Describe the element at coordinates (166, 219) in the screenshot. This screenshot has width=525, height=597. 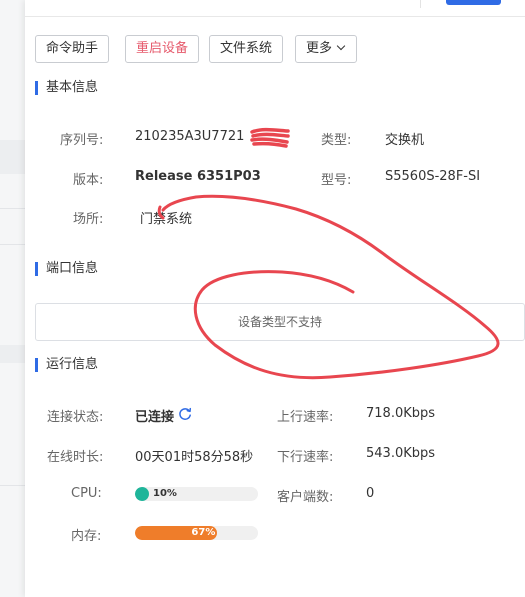
I see `location-value: 门禁系统` at that location.